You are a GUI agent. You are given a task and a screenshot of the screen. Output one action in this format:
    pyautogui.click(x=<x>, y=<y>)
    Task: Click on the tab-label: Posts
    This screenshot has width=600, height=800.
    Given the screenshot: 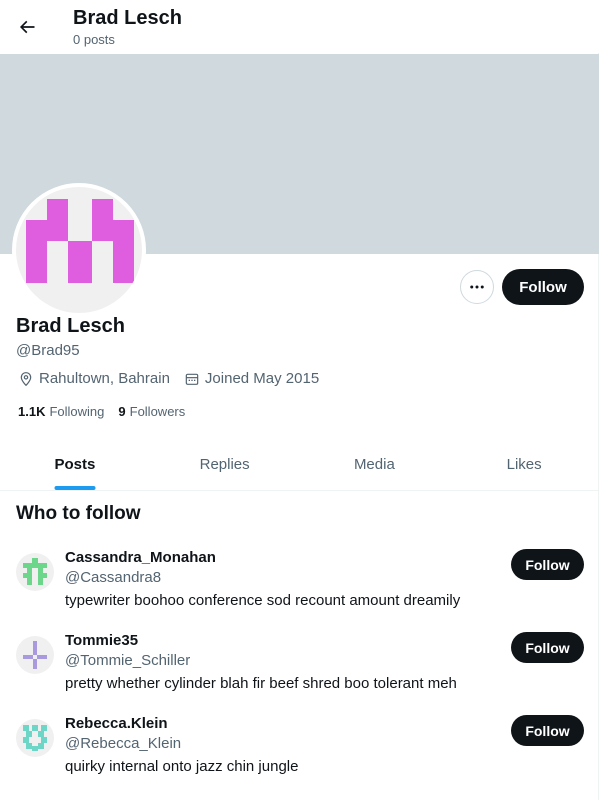 What is the action you would take?
    pyautogui.click(x=75, y=464)
    